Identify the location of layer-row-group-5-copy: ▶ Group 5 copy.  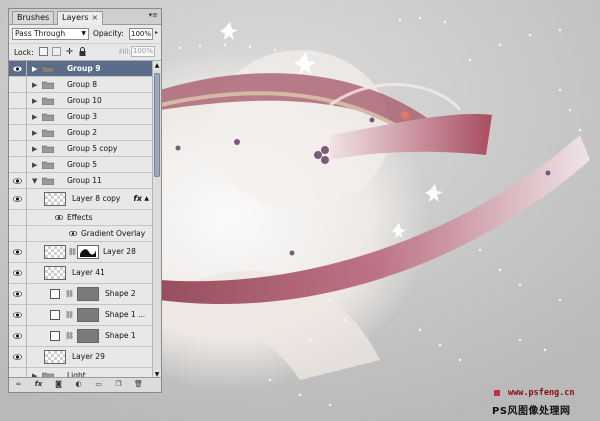
(80, 149).